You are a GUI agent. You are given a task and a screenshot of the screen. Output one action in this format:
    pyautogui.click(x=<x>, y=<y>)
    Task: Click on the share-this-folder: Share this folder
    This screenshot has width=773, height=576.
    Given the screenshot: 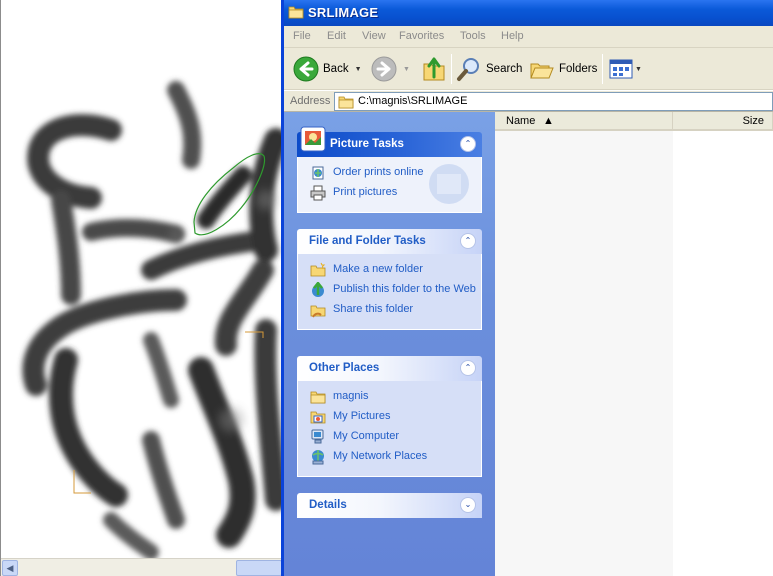 What is the action you would take?
    pyautogui.click(x=389, y=310)
    